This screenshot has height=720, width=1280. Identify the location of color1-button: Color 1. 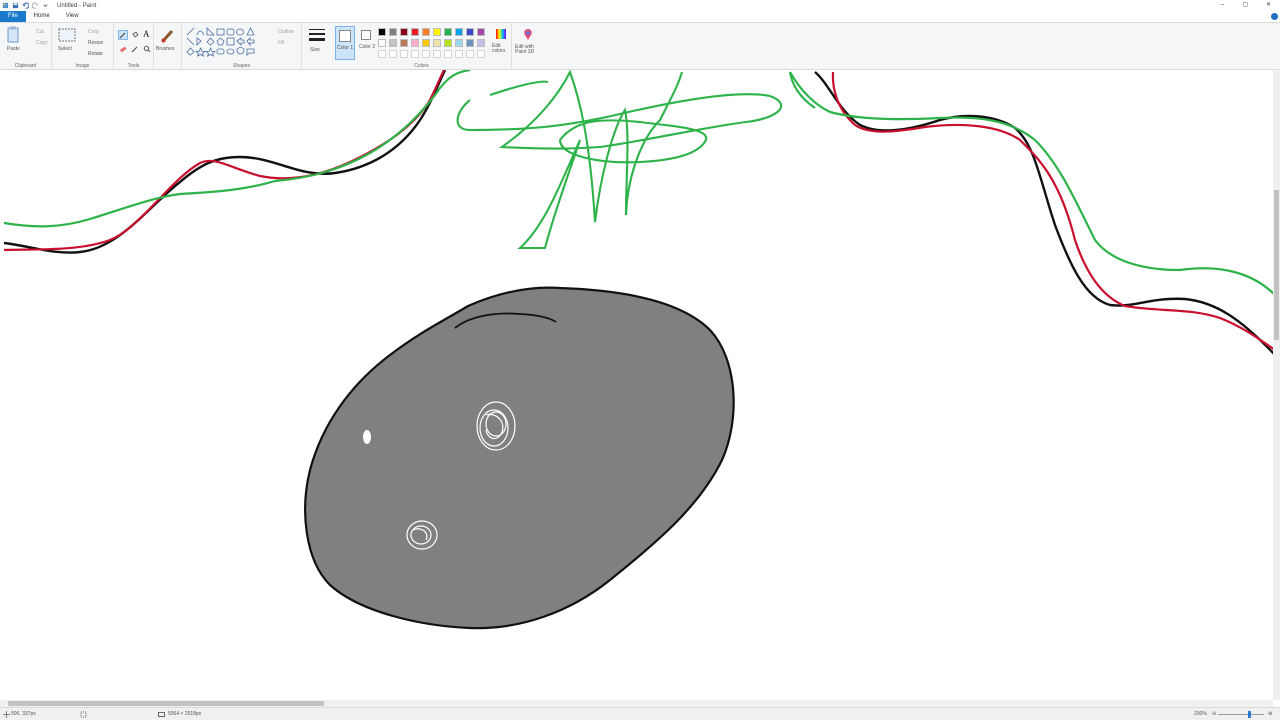
(345, 43).